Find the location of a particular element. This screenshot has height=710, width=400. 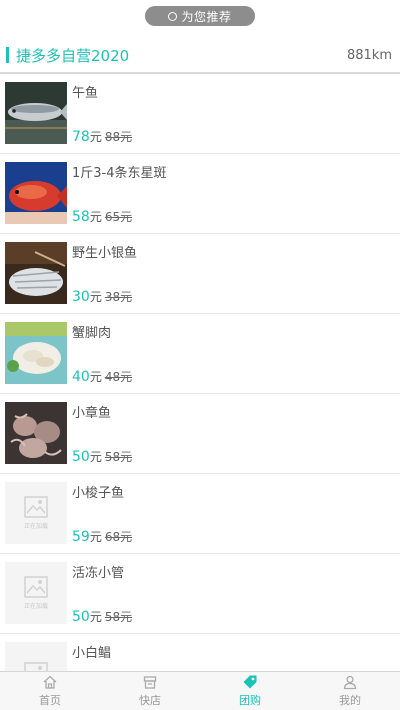

recommend-pill: 为您推荐 is located at coordinates (200, 16).